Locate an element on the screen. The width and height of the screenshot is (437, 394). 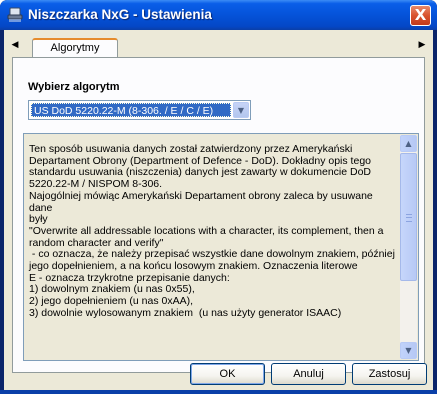
tab-algorytmy: Algorytmy is located at coordinates (75, 48).